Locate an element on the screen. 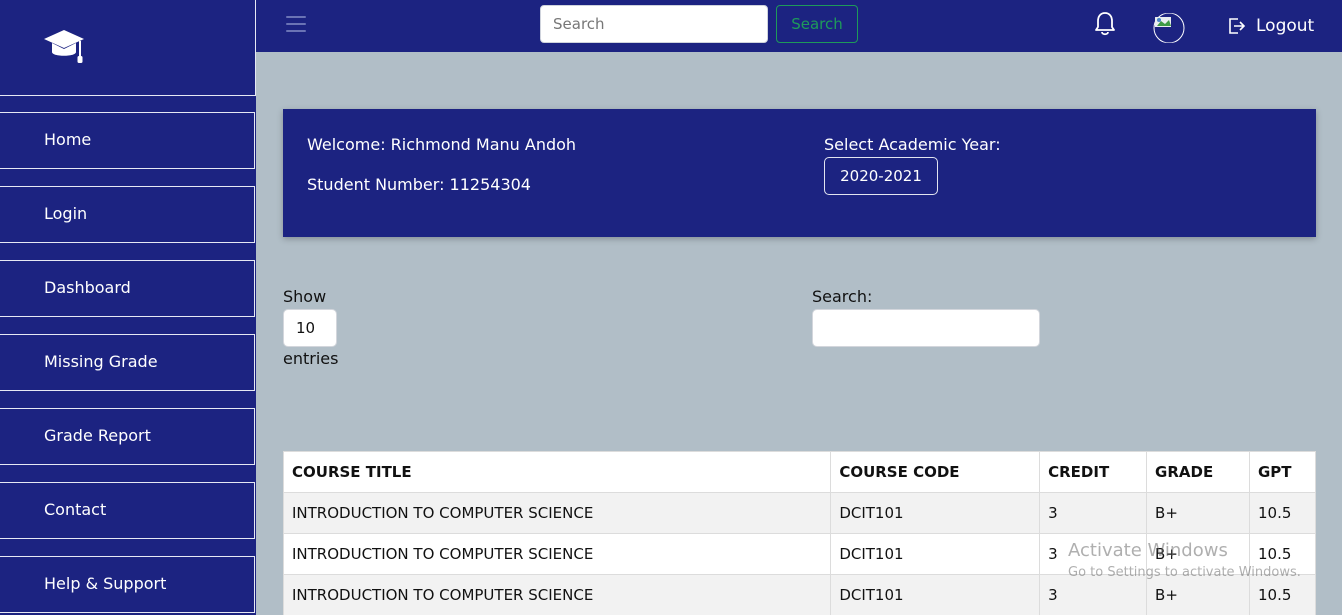 The width and height of the screenshot is (1342, 615). entries-select: 10 is located at coordinates (310, 328).